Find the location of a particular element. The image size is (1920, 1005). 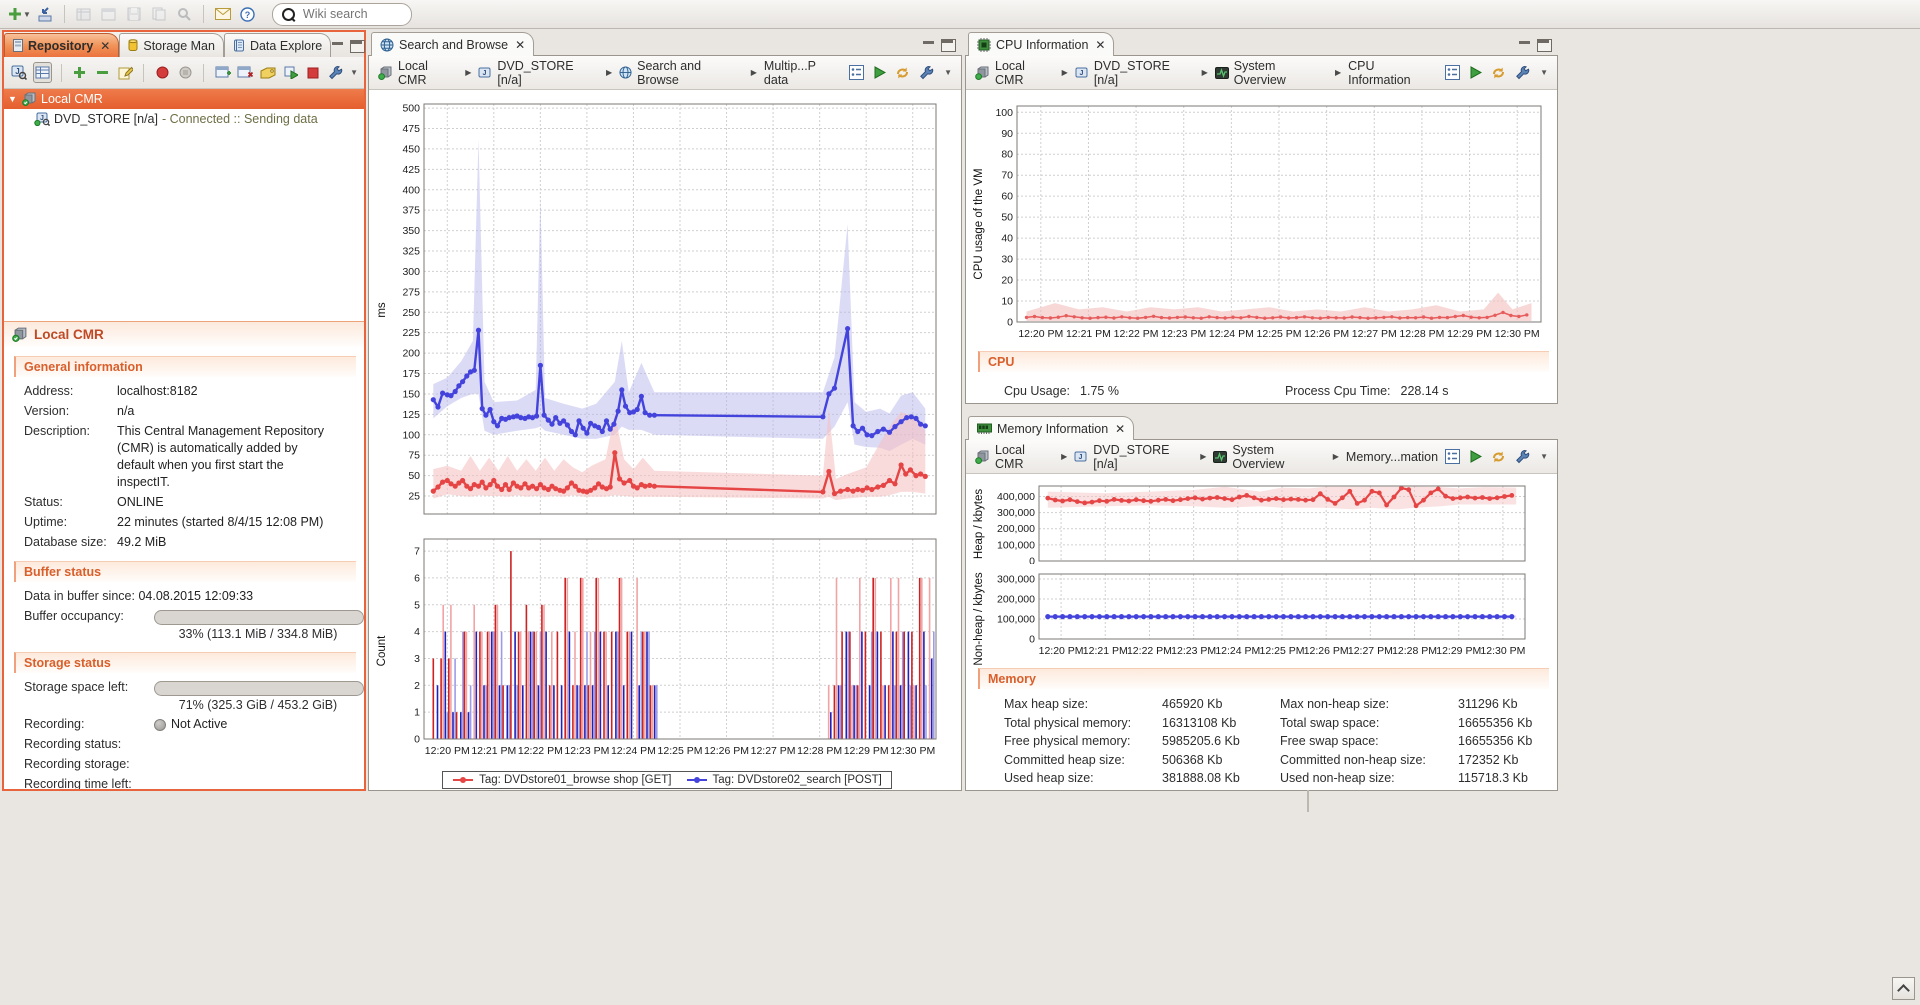

breadcrumb-search-browse: Search and Browse is located at coordinates (681, 73).